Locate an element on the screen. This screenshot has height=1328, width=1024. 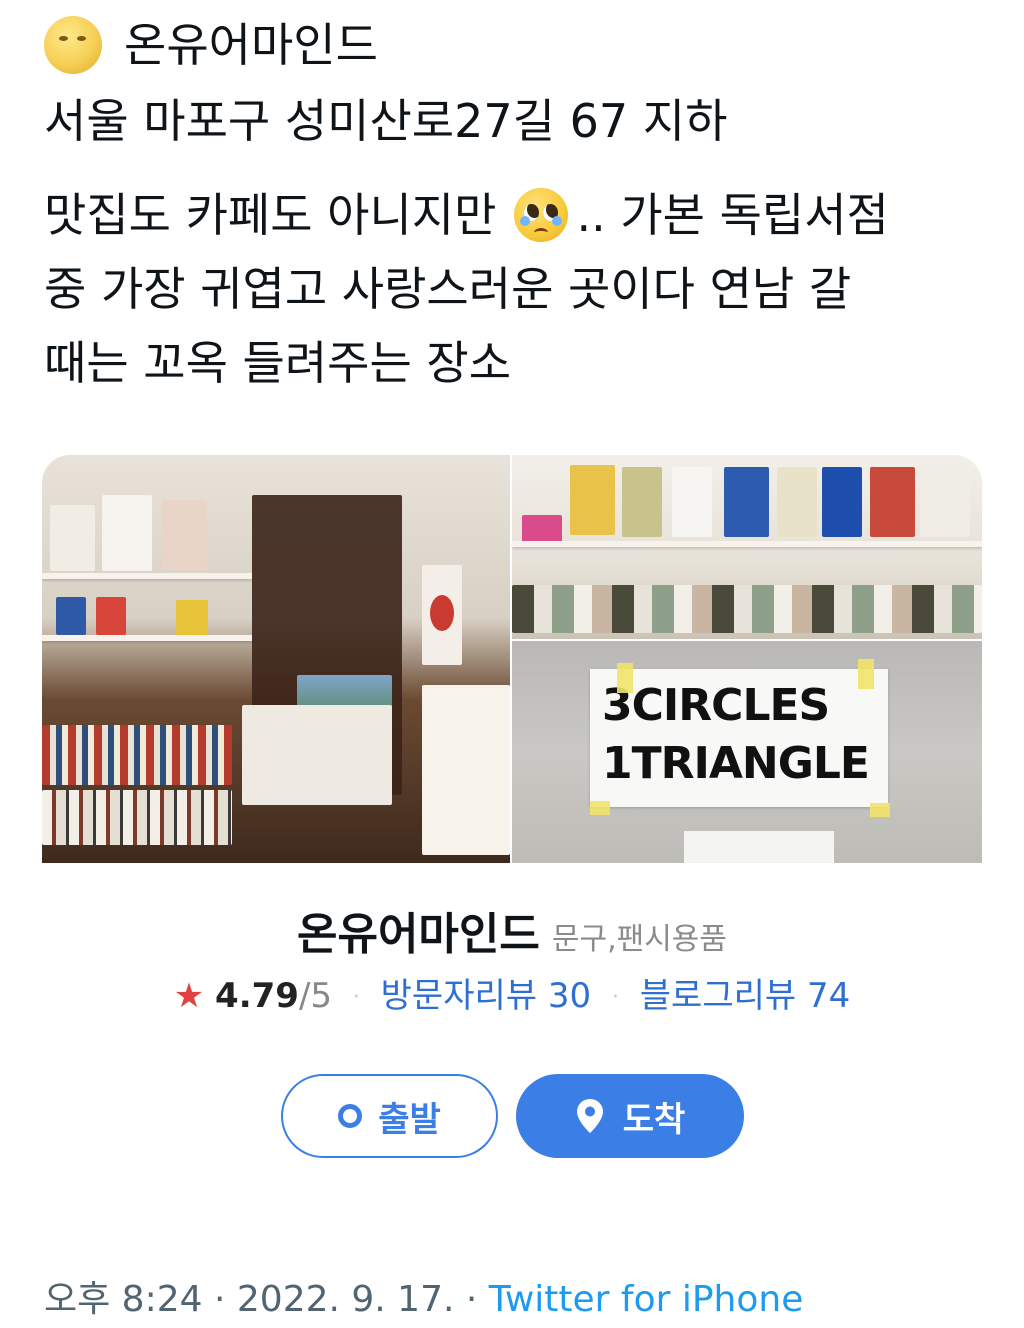
origin-dot-icon is located at coordinates (350, 1116).